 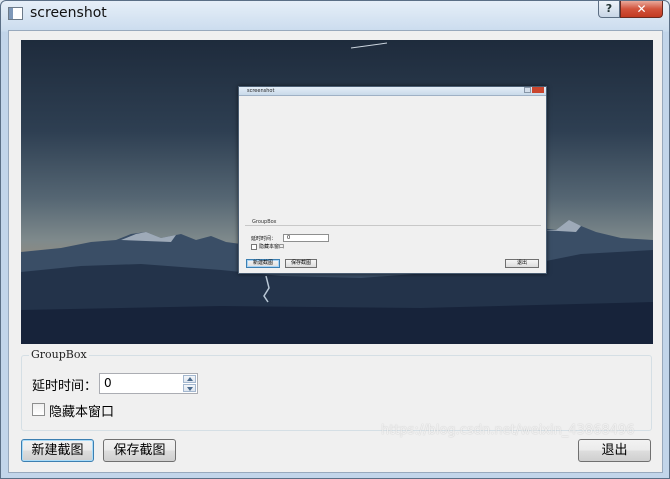 What do you see at coordinates (306, 238) in the screenshot?
I see `mini-delay-spinbox: 0` at bounding box center [306, 238].